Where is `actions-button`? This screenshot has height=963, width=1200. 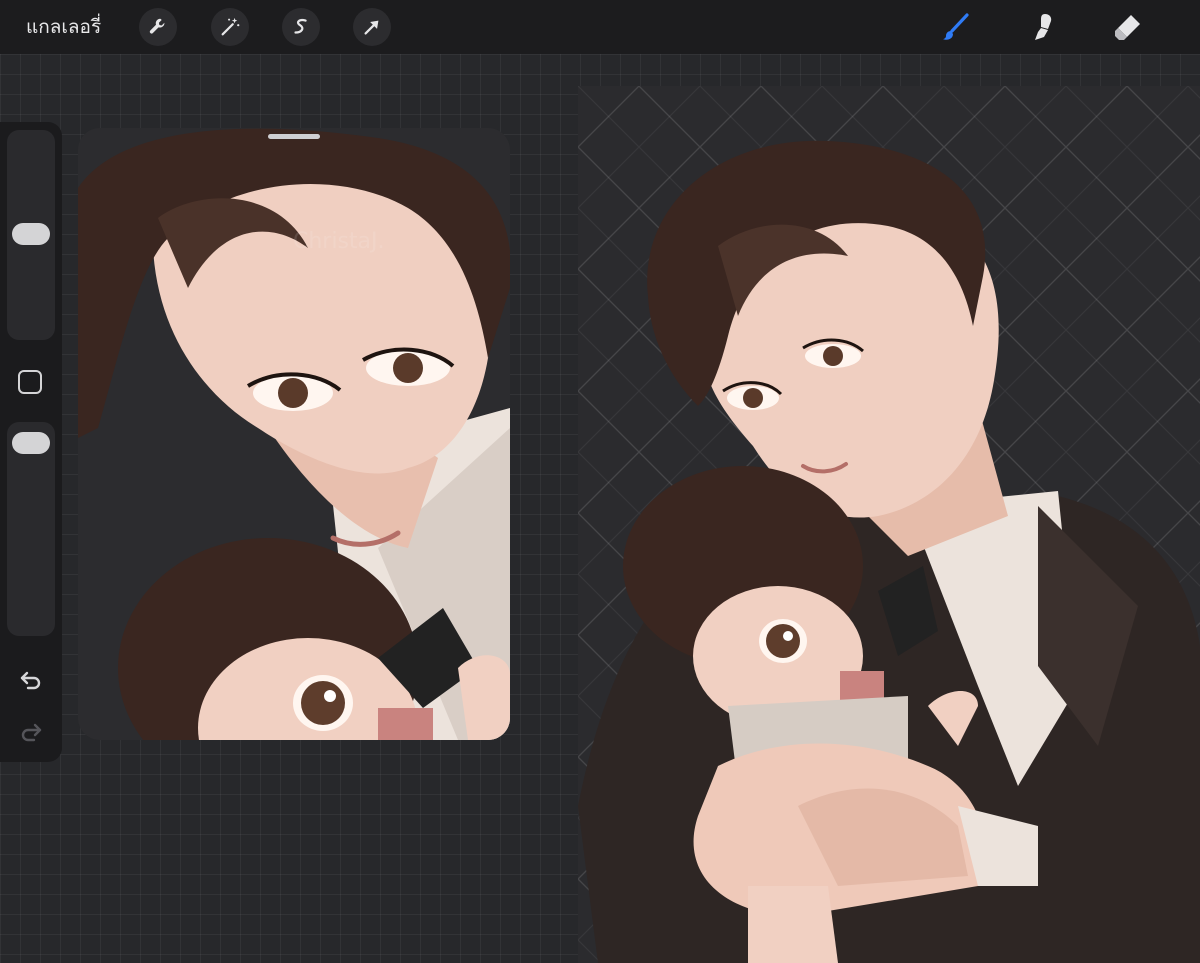
actions-button is located at coordinates (158, 27).